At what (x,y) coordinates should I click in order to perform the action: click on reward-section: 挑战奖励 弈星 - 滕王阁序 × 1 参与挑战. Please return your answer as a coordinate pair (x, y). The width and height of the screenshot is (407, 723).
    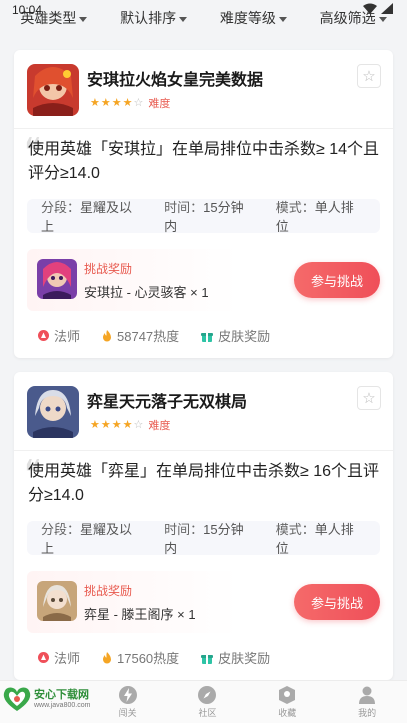
    Looking at the image, I should click on (203, 602).